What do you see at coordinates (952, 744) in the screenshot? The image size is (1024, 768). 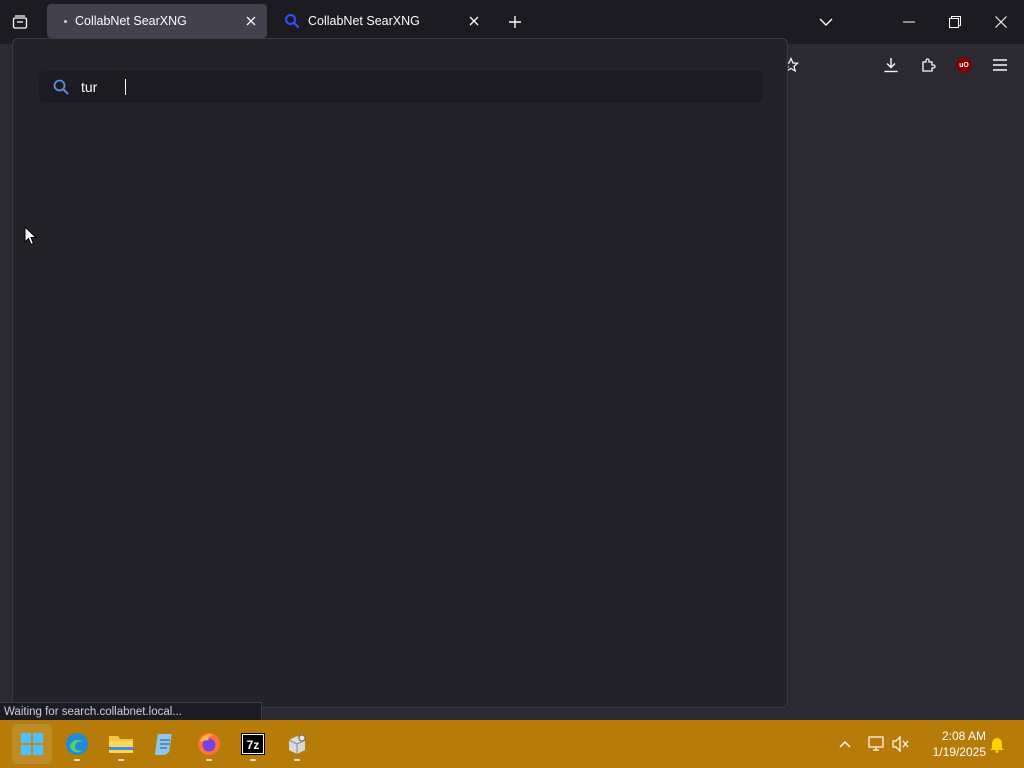 I see `system-clock: 2:08 AM 1/19/2025` at bounding box center [952, 744].